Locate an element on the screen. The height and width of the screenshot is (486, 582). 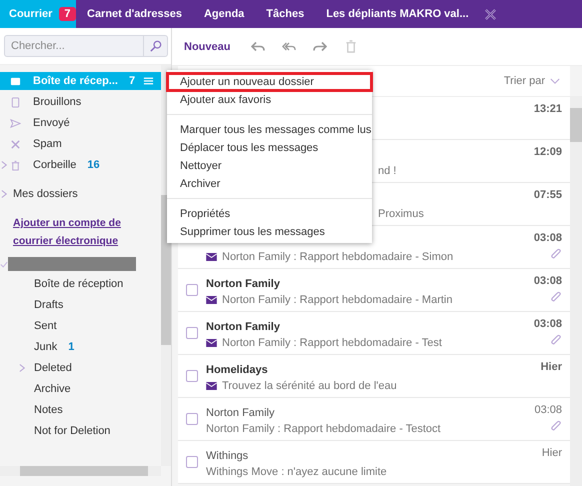
folder-item: Spam is located at coordinates (81, 144).